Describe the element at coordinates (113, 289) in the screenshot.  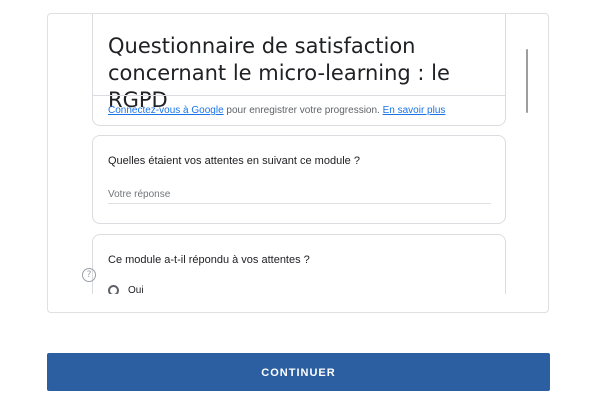
I see `radio-button-icon` at that location.